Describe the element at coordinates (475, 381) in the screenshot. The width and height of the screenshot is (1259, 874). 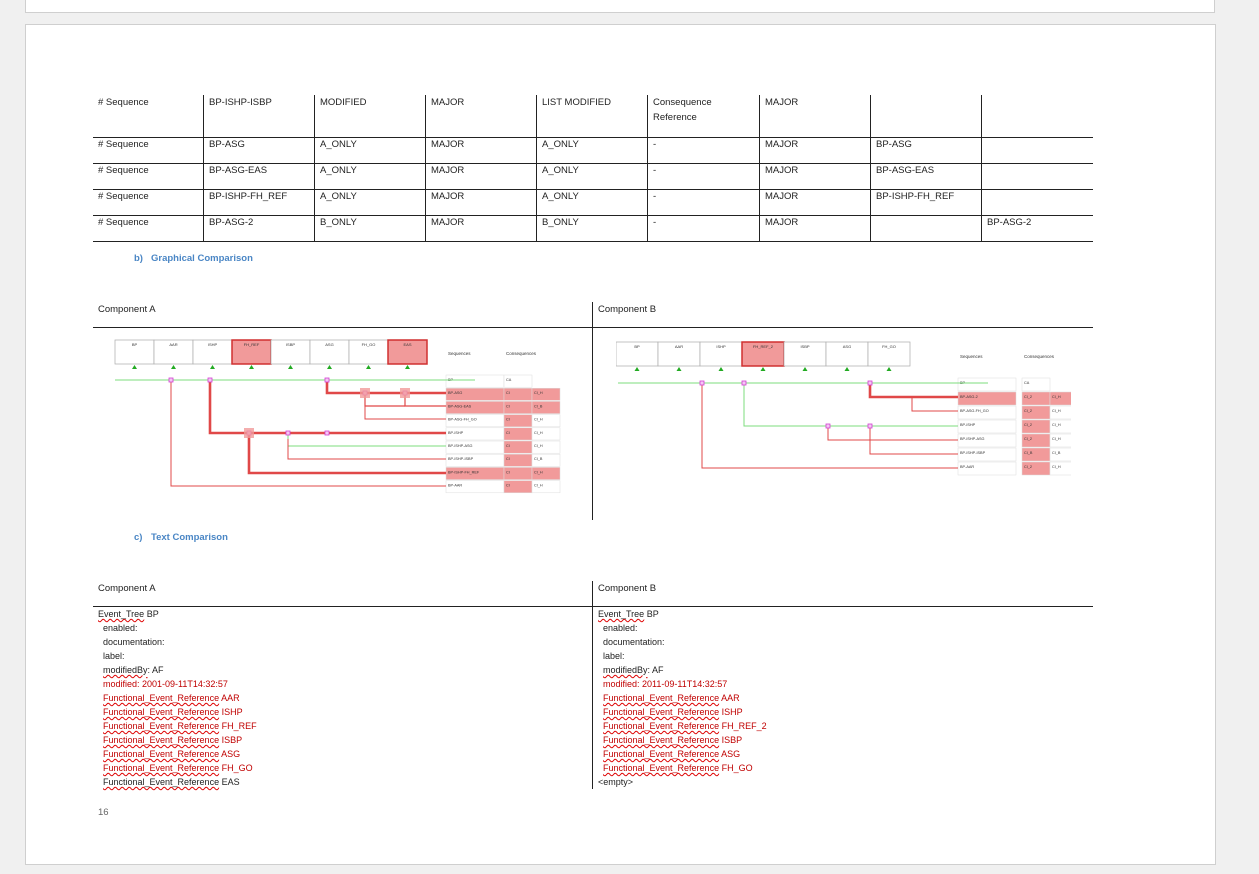
I see `sequence-cell` at that location.